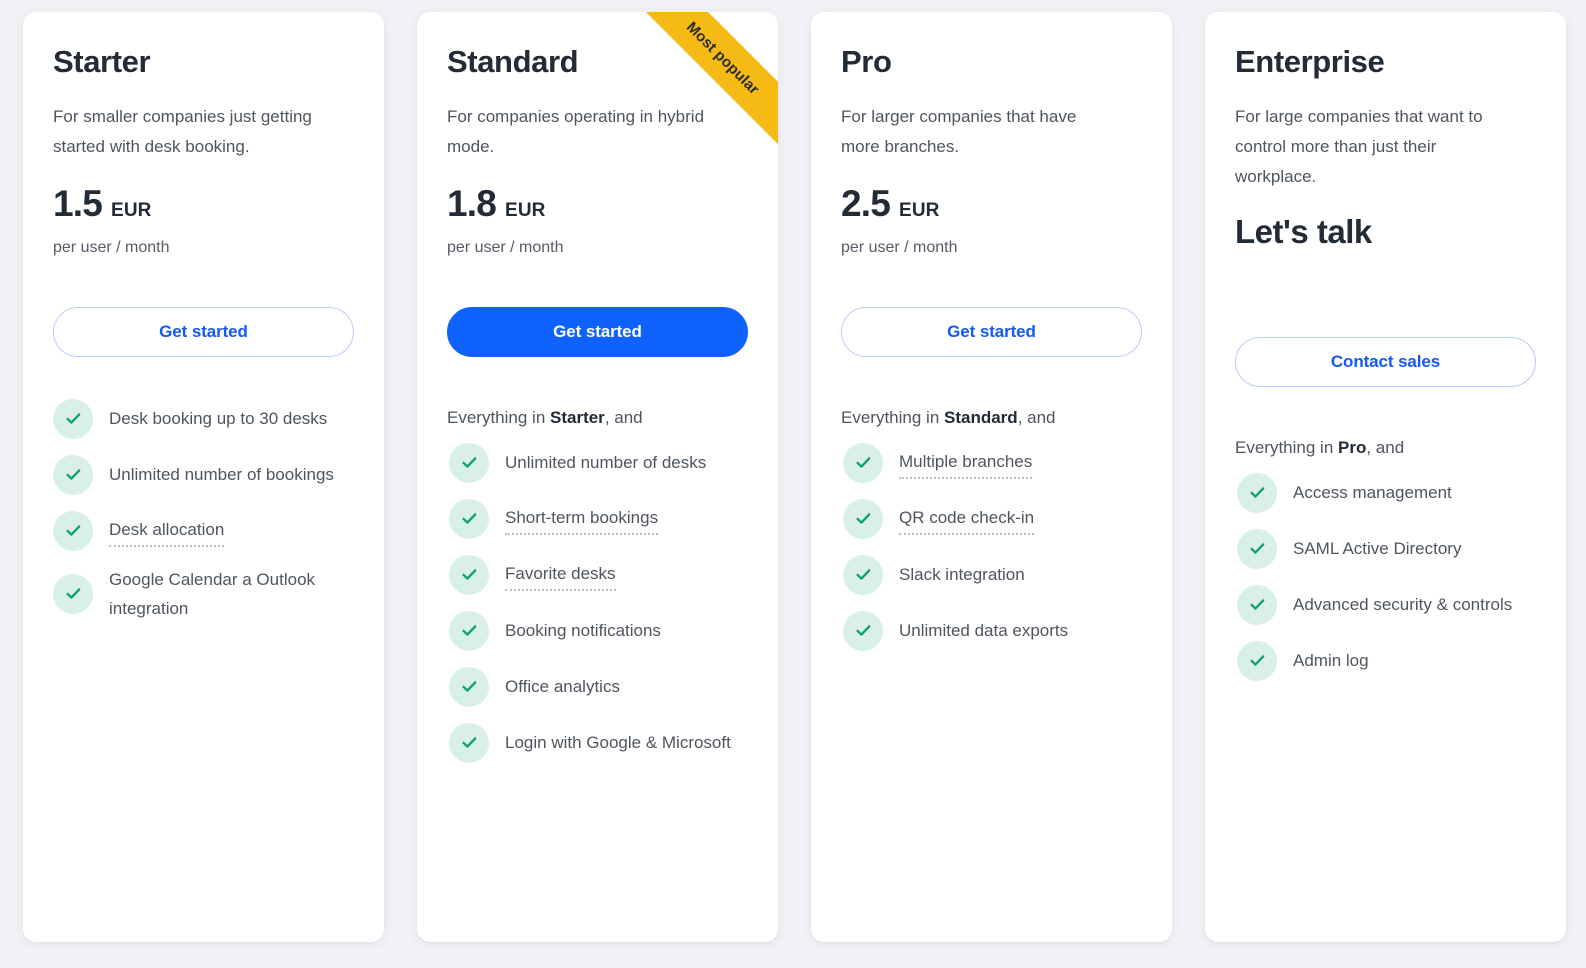 The width and height of the screenshot is (1586, 968). I want to click on feature-item: Slack integration, so click(992, 575).